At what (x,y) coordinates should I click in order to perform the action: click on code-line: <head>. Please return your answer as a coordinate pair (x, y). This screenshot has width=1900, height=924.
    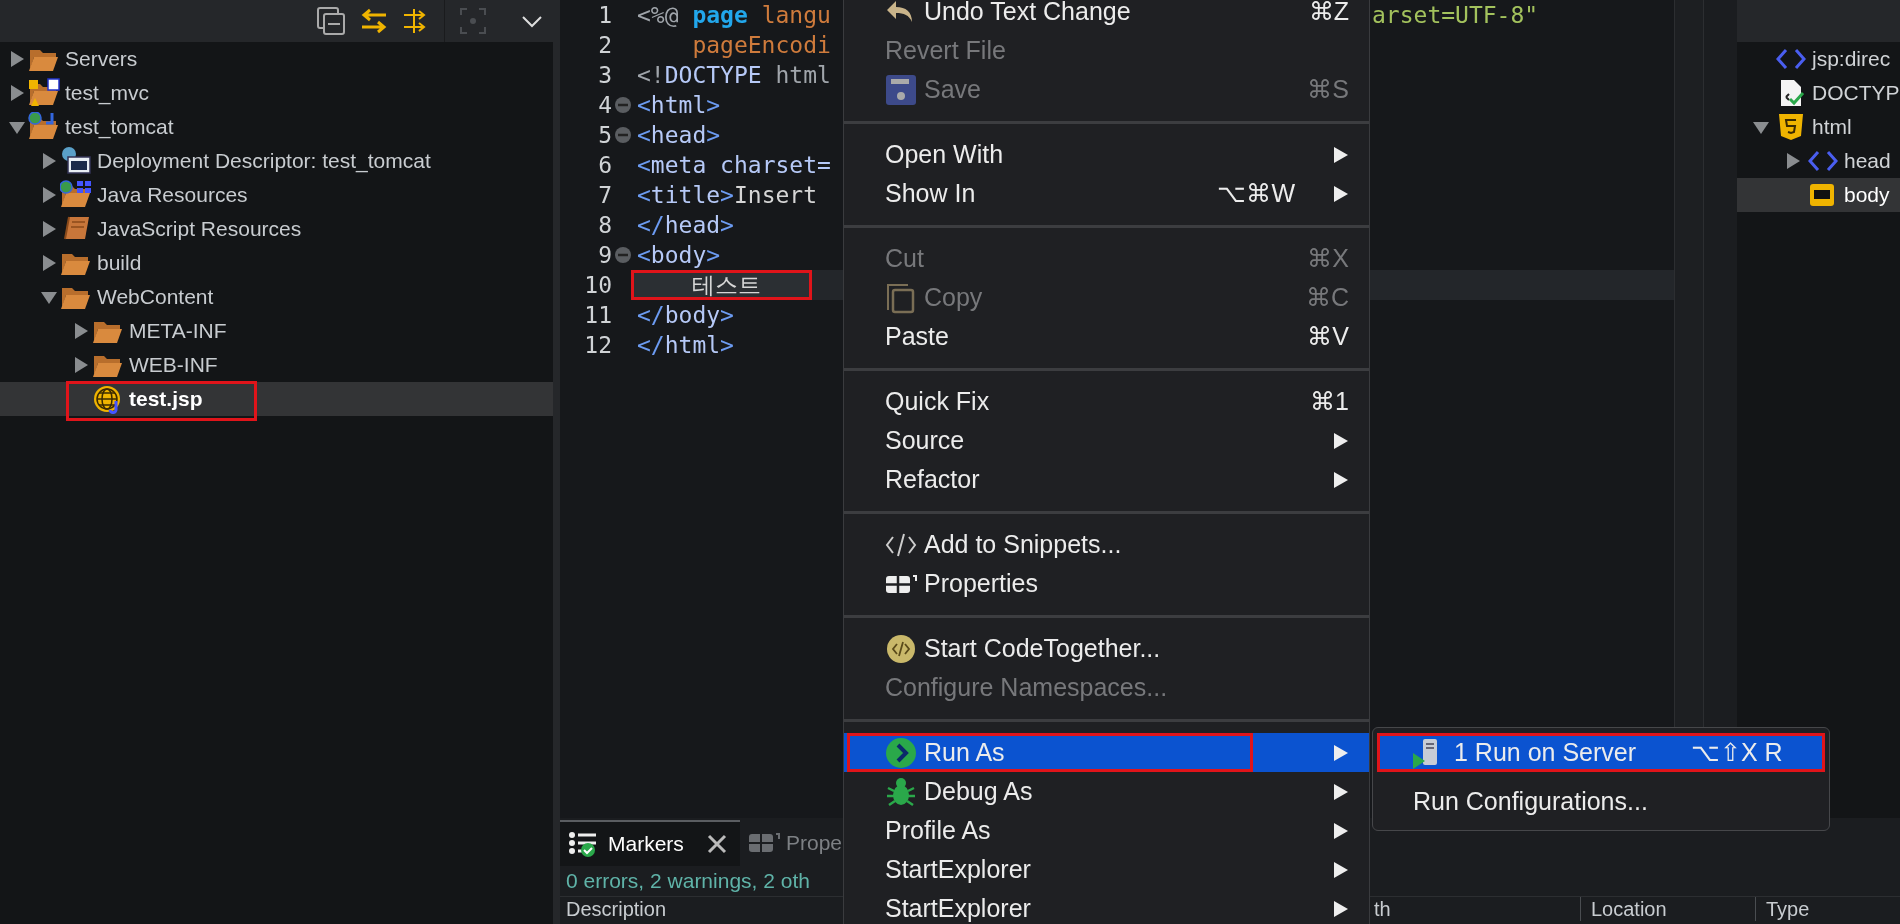
    Looking at the image, I should click on (679, 135).